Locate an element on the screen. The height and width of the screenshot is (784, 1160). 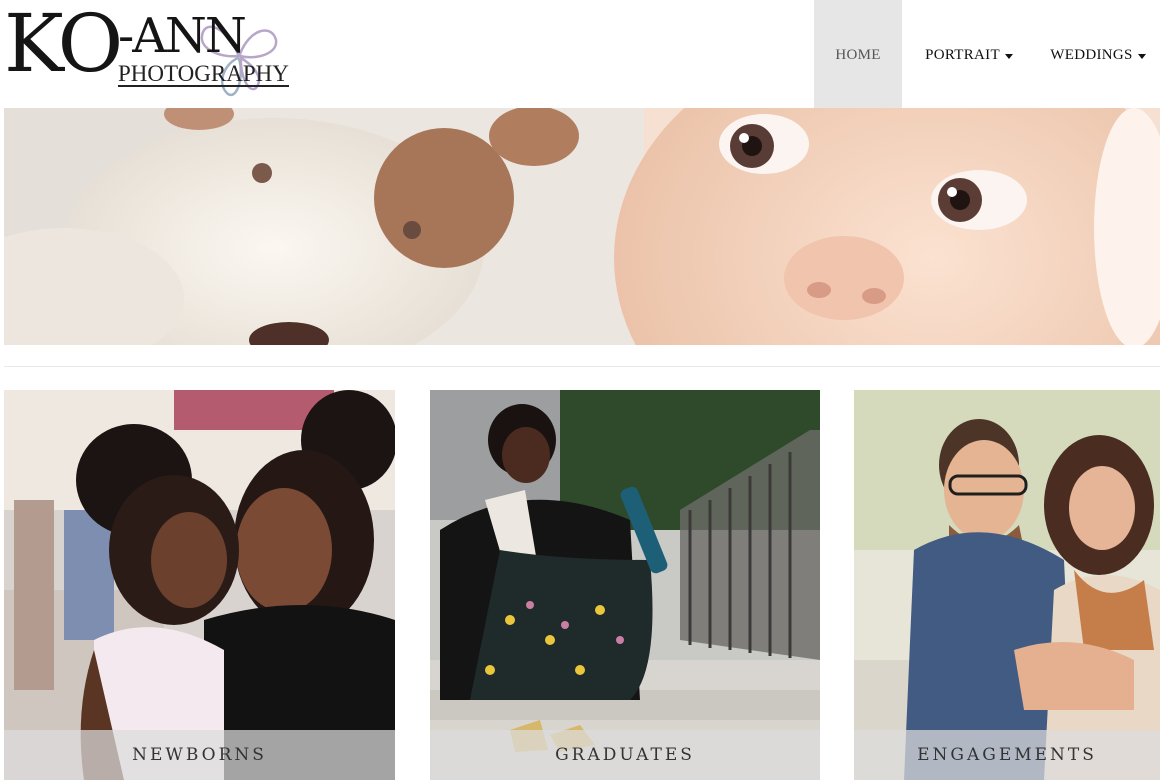
card-caption: NEWBORNS is located at coordinates (199, 755).